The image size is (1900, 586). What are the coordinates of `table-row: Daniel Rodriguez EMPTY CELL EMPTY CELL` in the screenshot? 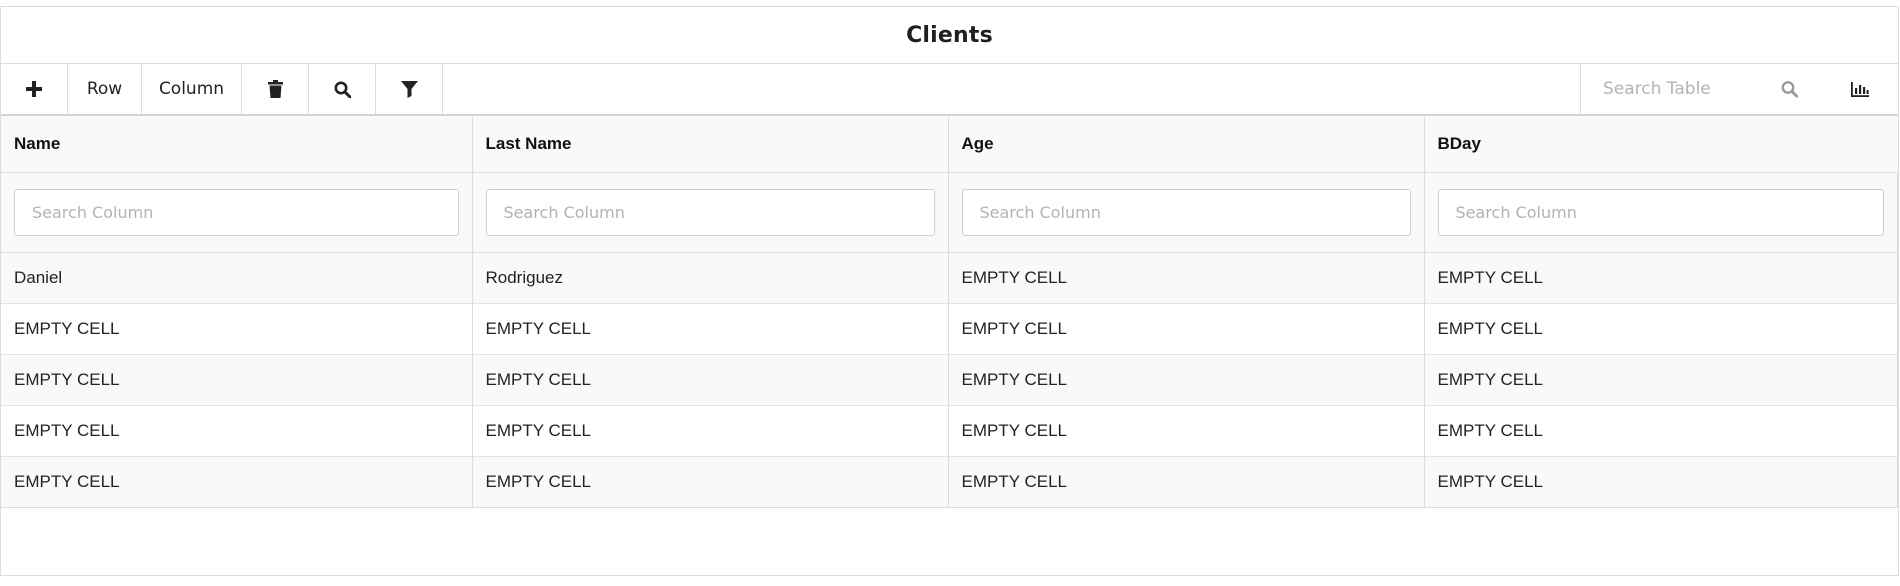 It's located at (949, 278).